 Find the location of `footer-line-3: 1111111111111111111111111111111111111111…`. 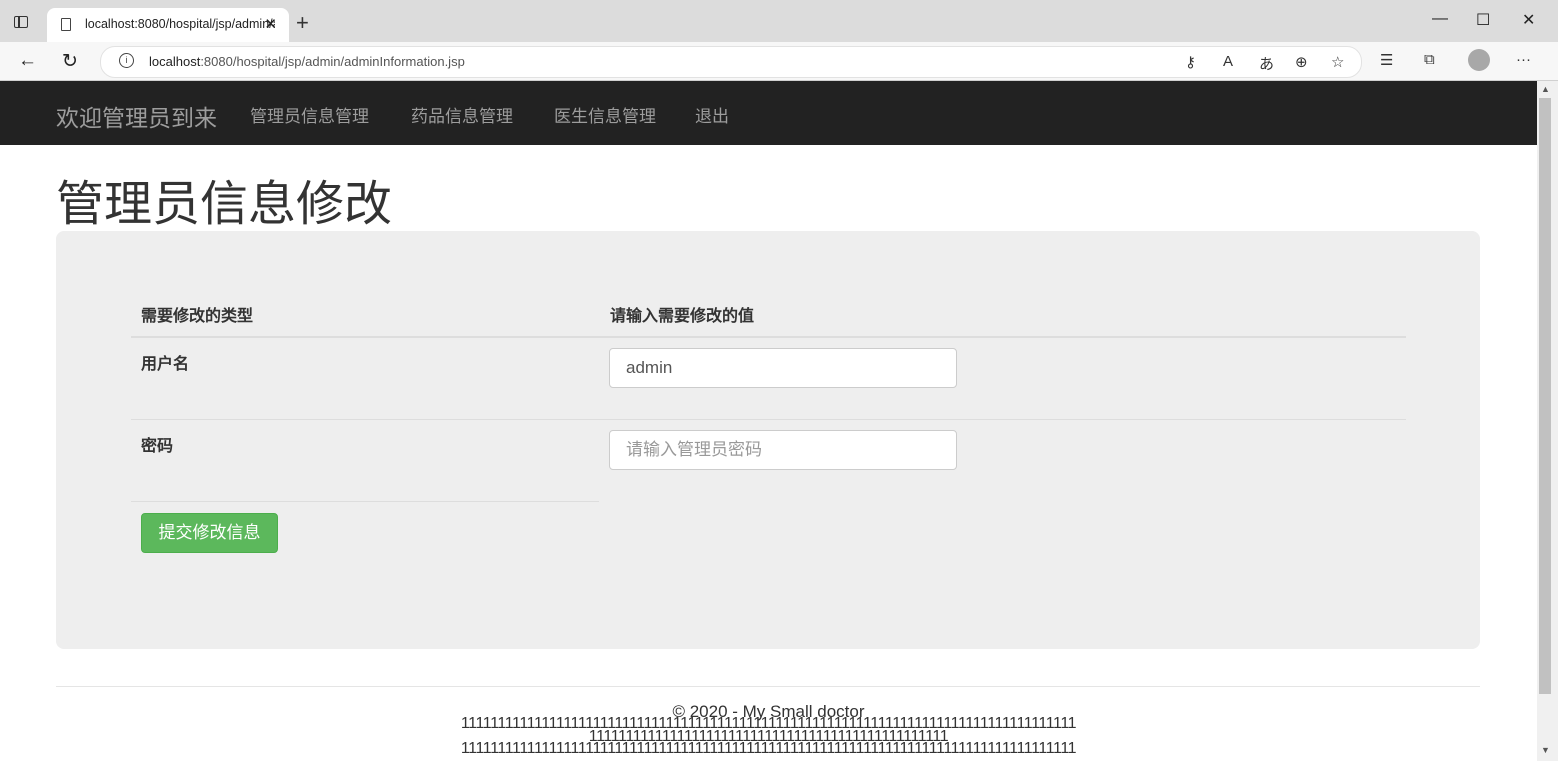

footer-line-3: 1111111111111111111111111111111111111111… is located at coordinates (768, 748).